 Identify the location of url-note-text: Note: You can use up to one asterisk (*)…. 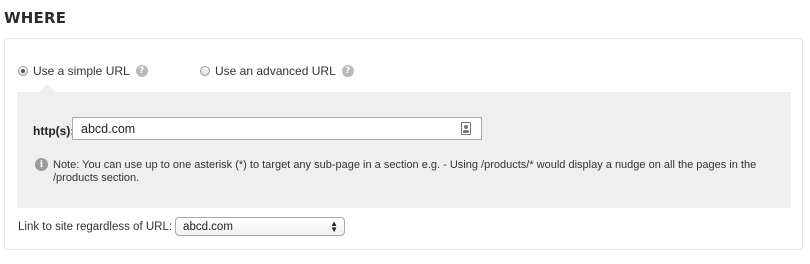
(405, 171).